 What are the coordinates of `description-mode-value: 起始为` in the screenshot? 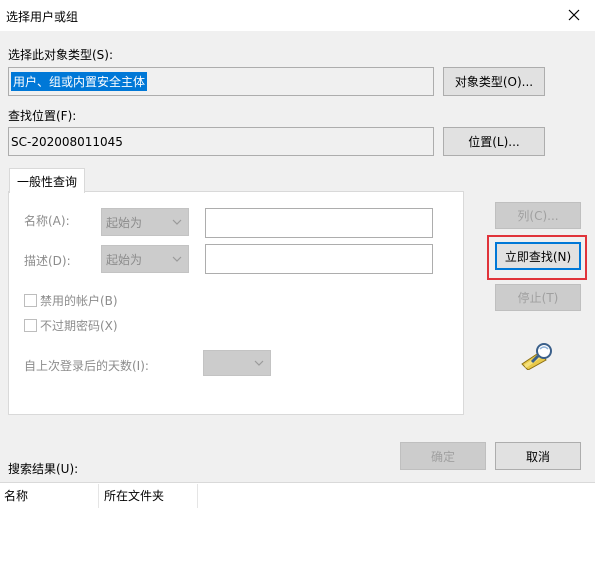 It's located at (124, 259).